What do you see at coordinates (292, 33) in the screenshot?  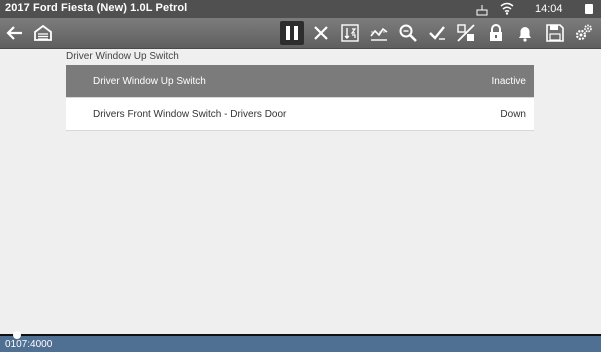 I see `pause-icon` at bounding box center [292, 33].